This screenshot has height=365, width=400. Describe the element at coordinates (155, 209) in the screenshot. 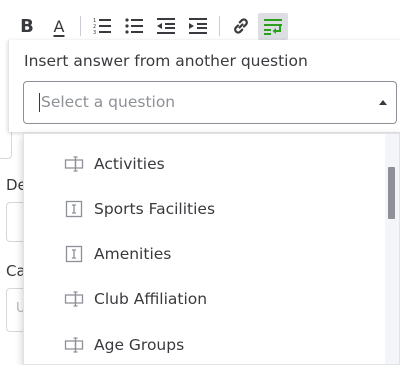

I see `dropdown-option-label: Sports Facilities` at that location.